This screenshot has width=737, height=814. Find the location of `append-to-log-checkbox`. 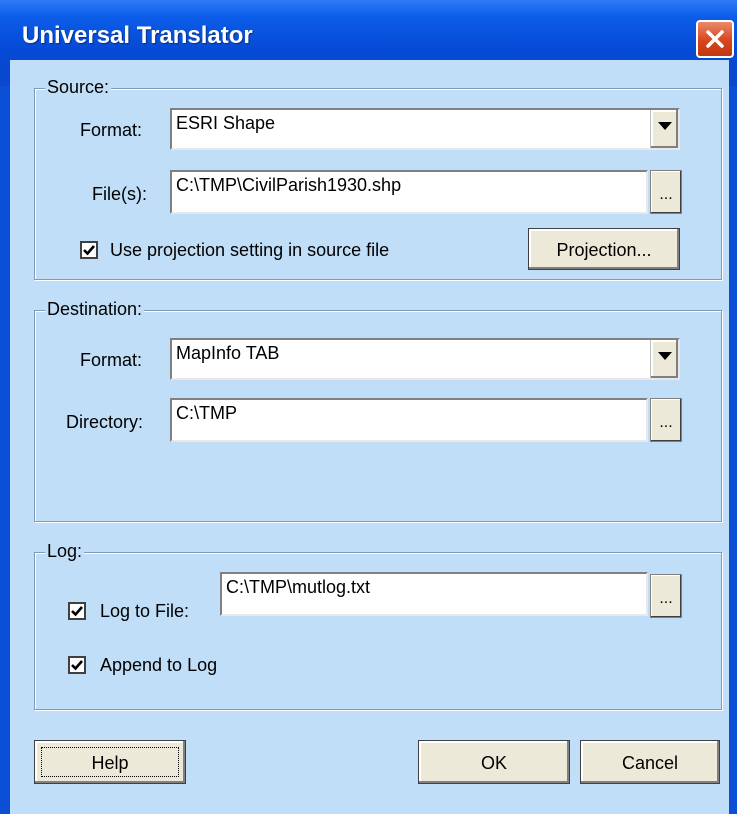

append-to-log-checkbox is located at coordinates (77, 665).